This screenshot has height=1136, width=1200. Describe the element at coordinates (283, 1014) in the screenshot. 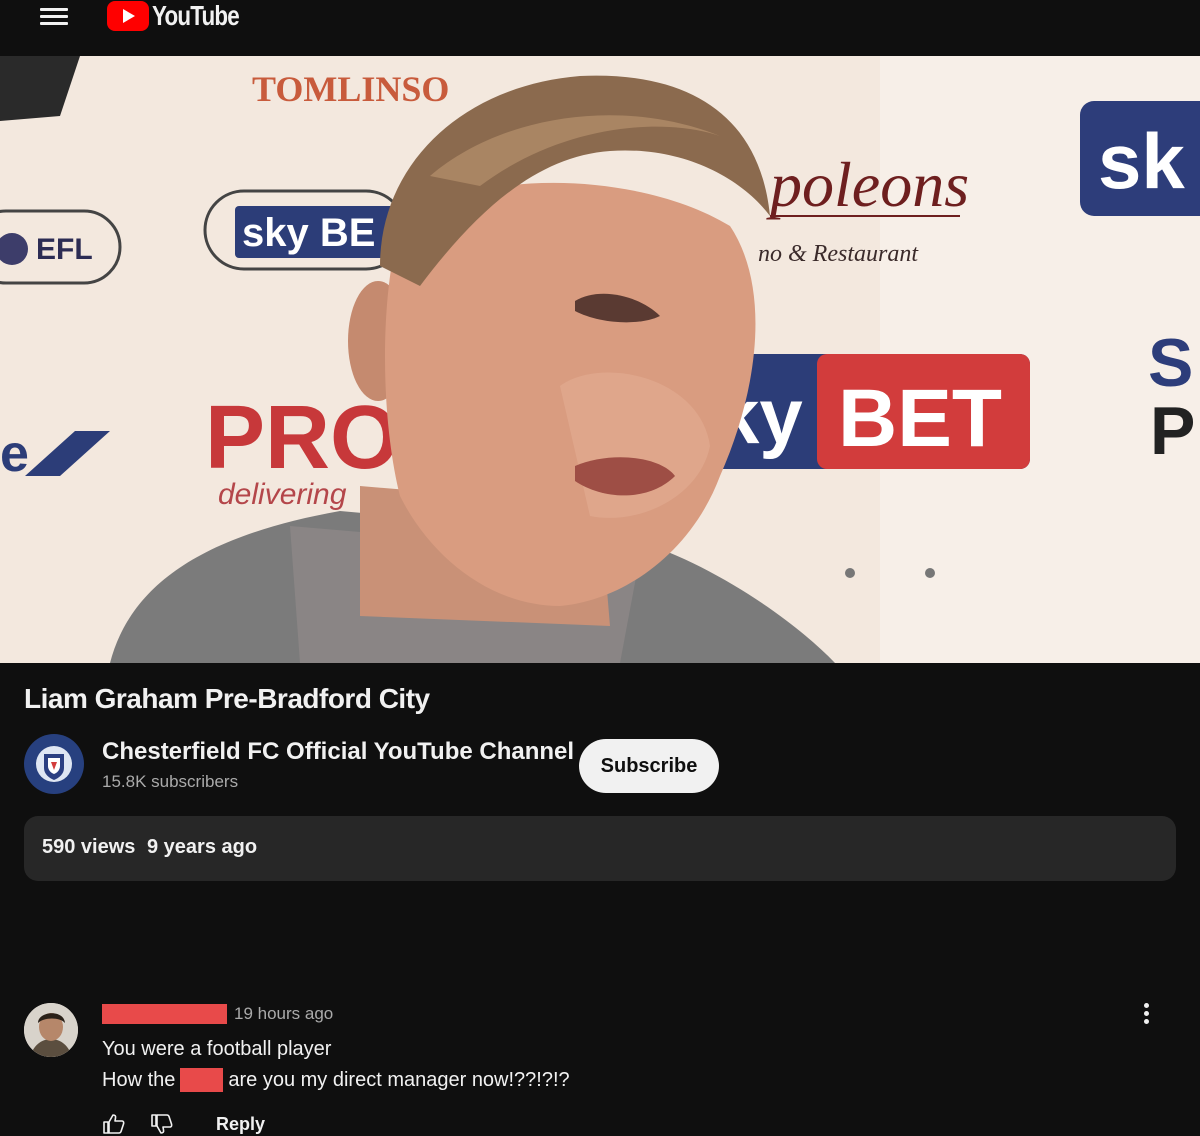

I see `comment-timestamp: 19 hours ago` at that location.